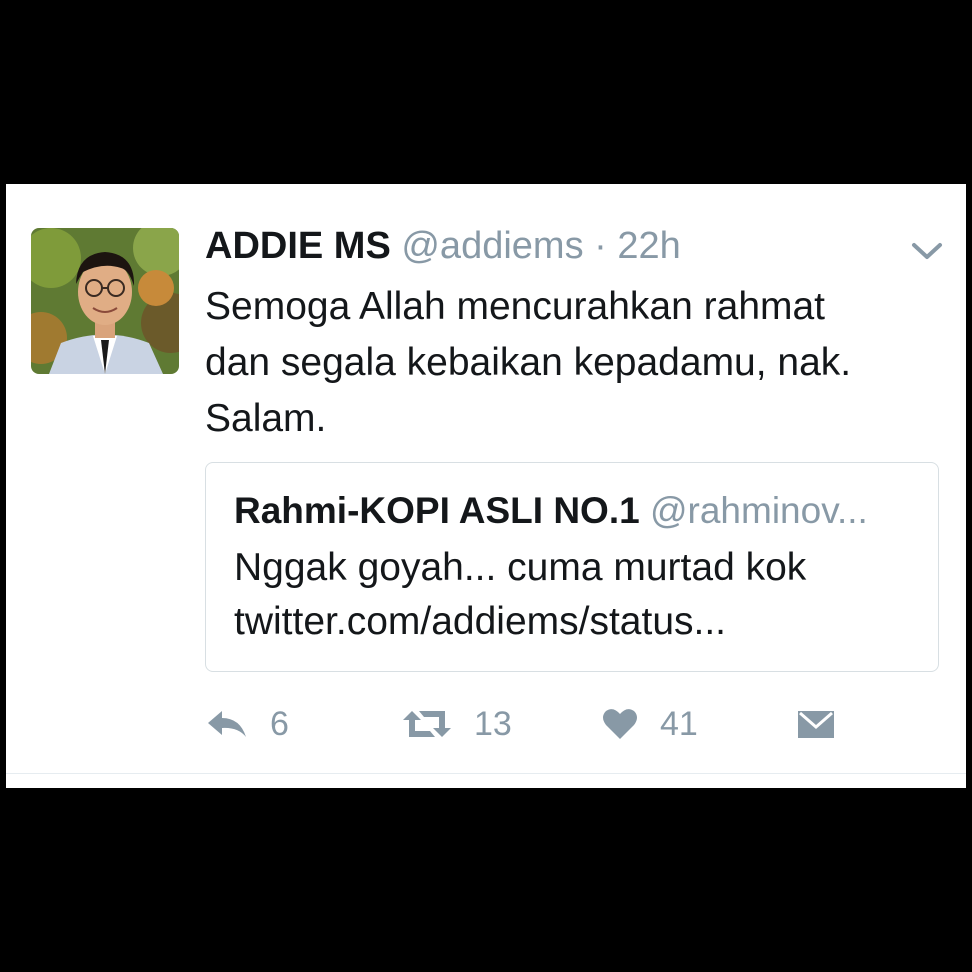  Describe the element at coordinates (437, 510) in the screenshot. I see `quoted-author-name: Rahmi-KOPI ASLI NO.1` at that location.